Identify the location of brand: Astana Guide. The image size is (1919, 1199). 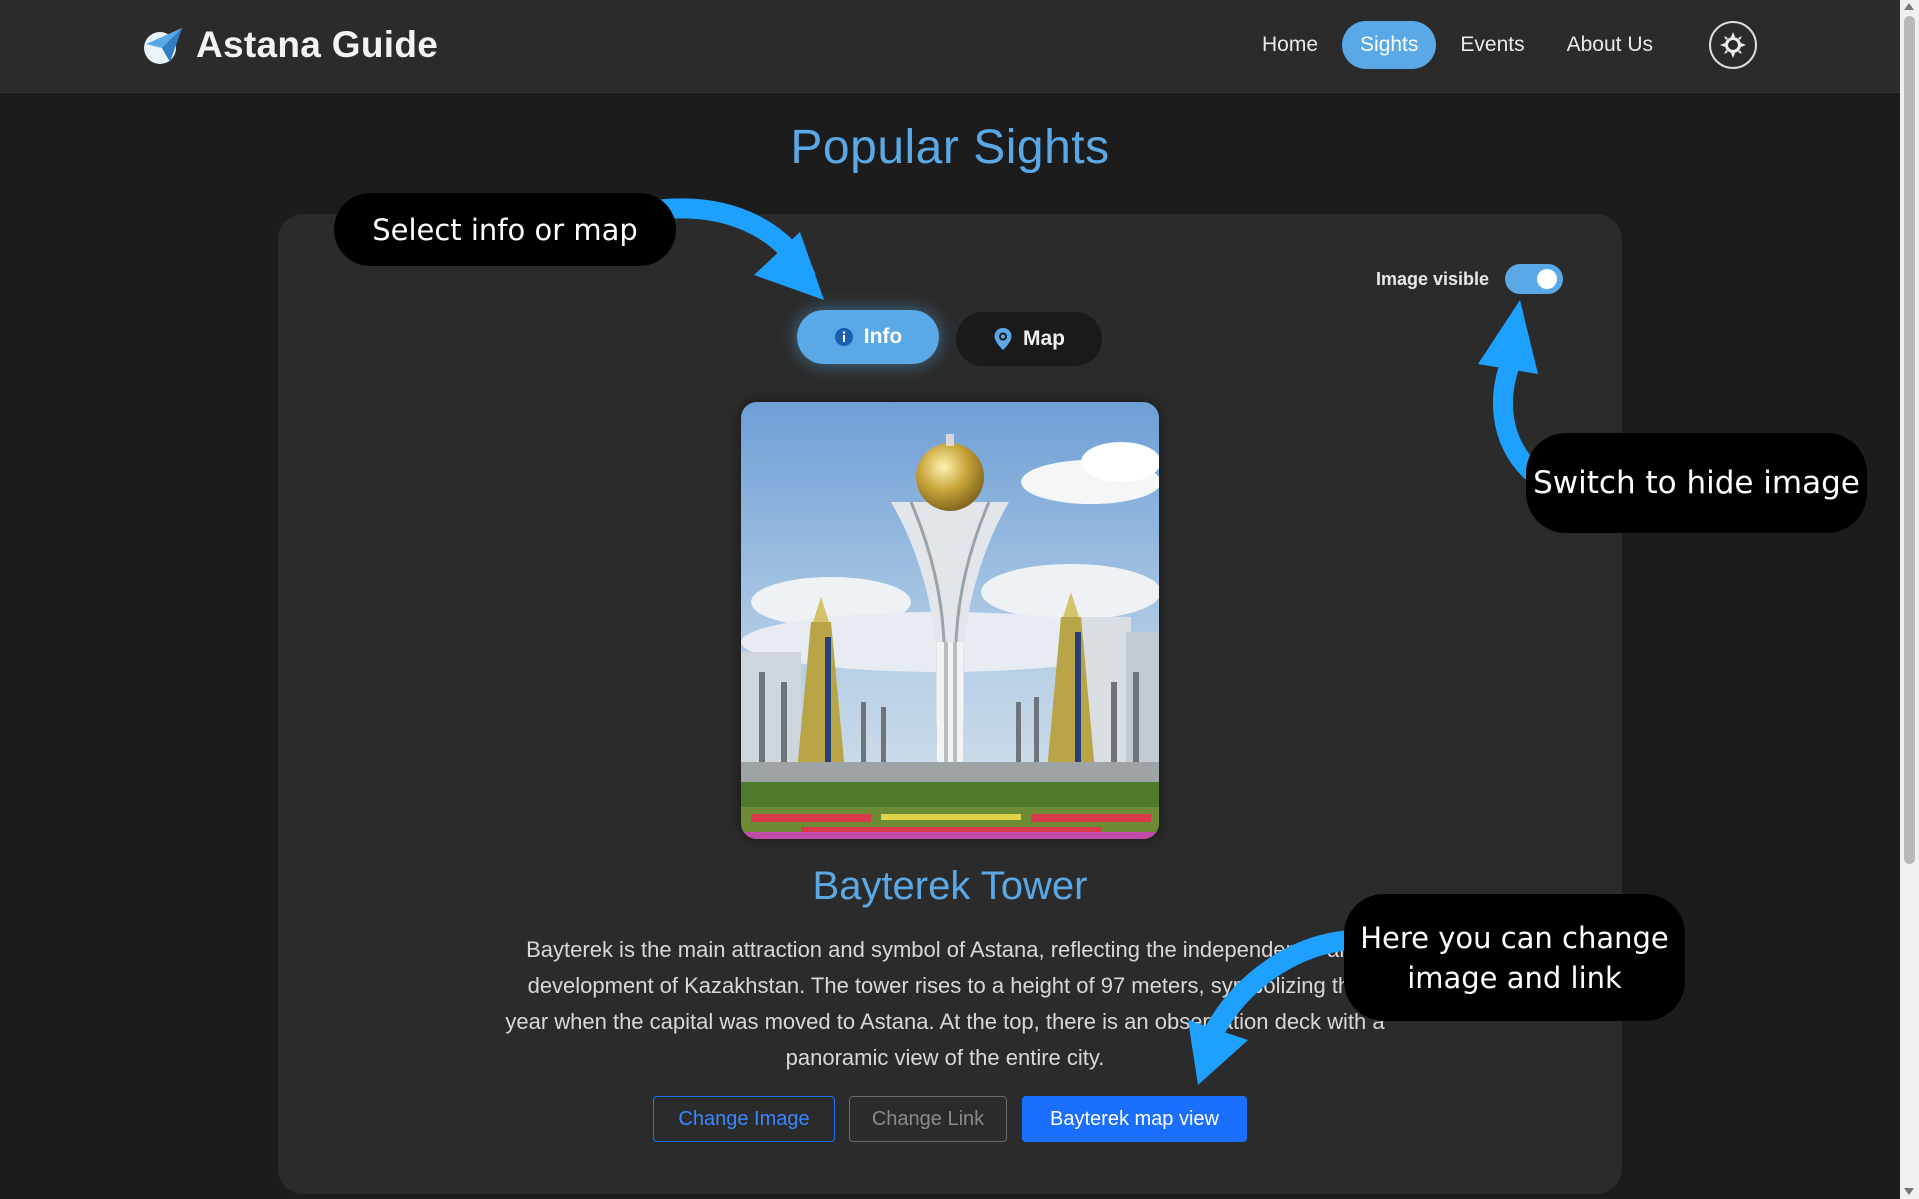
(289, 45).